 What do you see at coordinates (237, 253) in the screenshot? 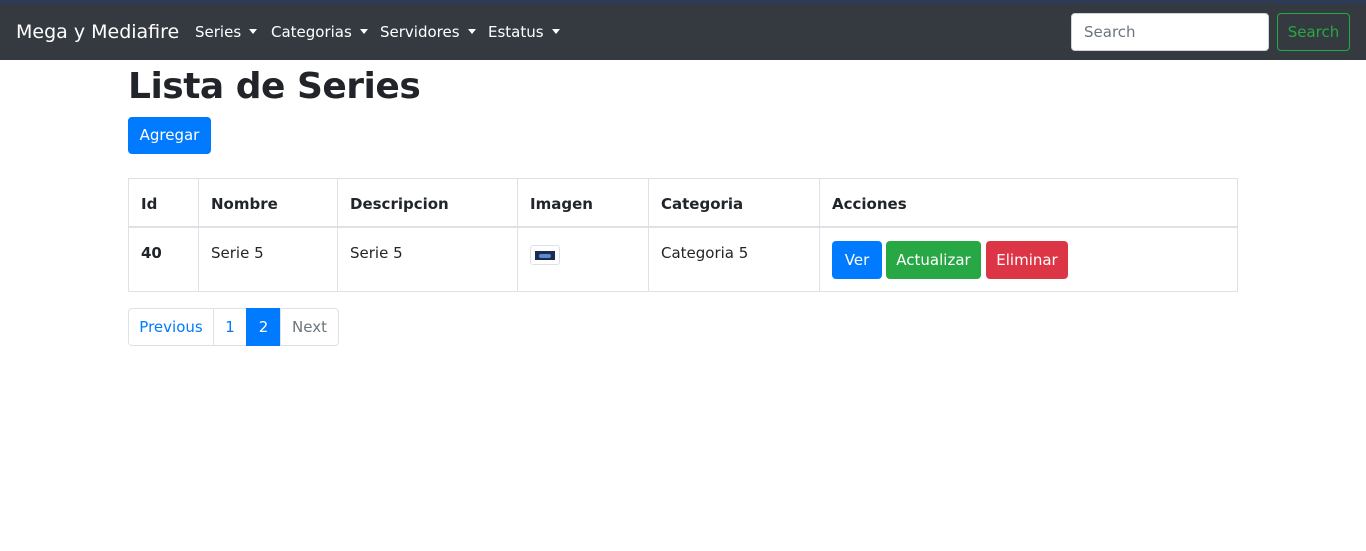
I see `cell-nombre: Serie 5` at bounding box center [237, 253].